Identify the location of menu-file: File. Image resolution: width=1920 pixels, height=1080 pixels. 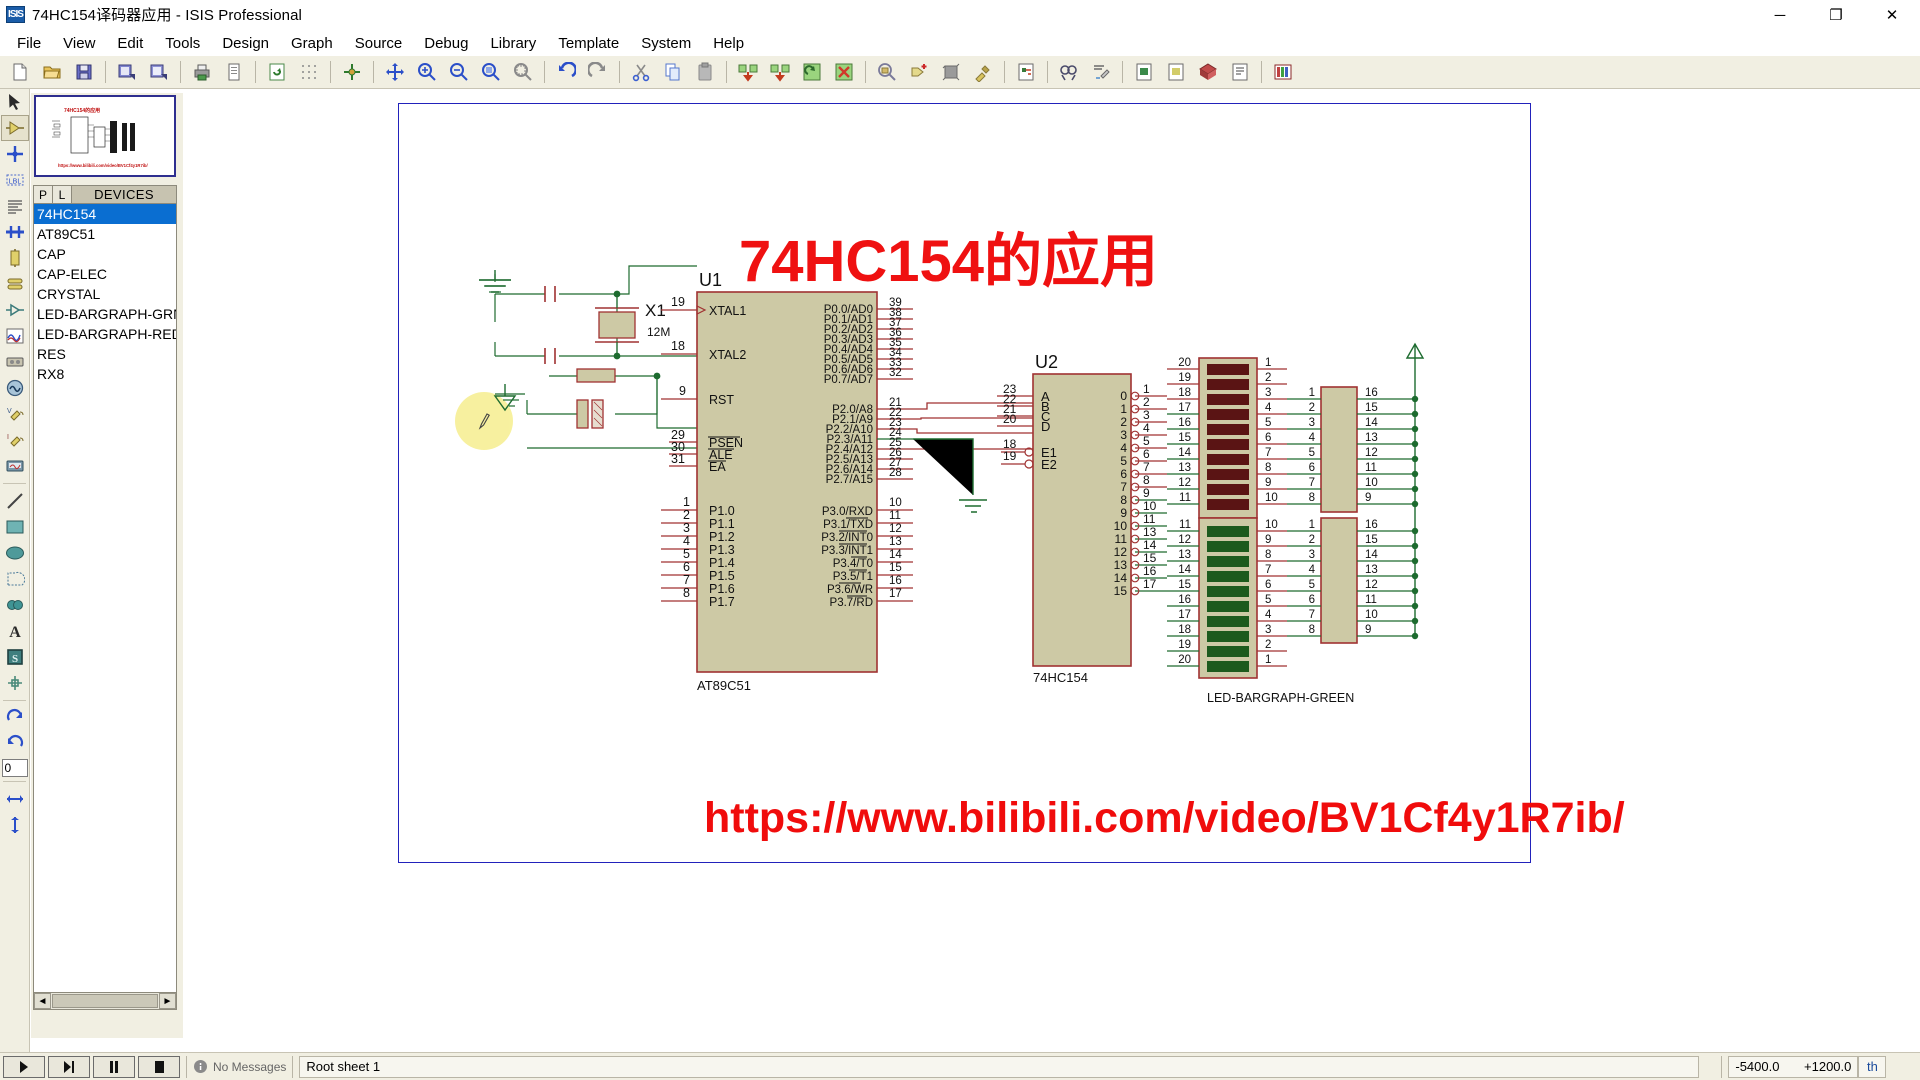
(29, 43).